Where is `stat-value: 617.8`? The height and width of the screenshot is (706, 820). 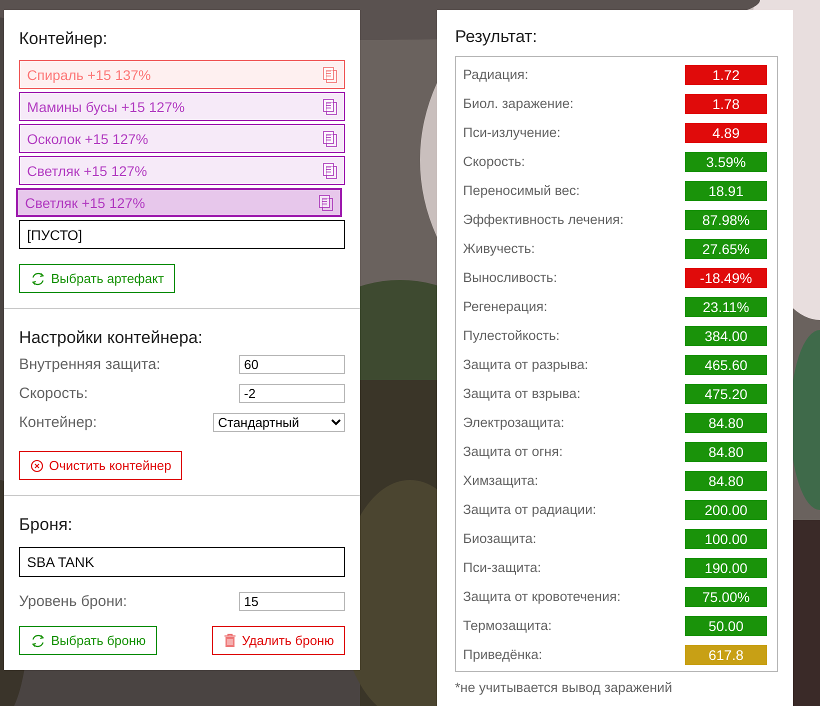 stat-value: 617.8 is located at coordinates (726, 654).